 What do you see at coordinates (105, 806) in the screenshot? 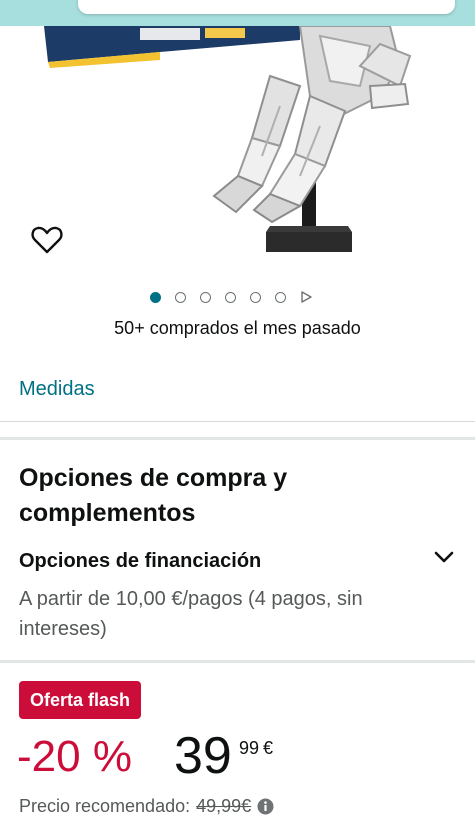
I see `recommended-price-label: Precio recomendado:` at bounding box center [105, 806].